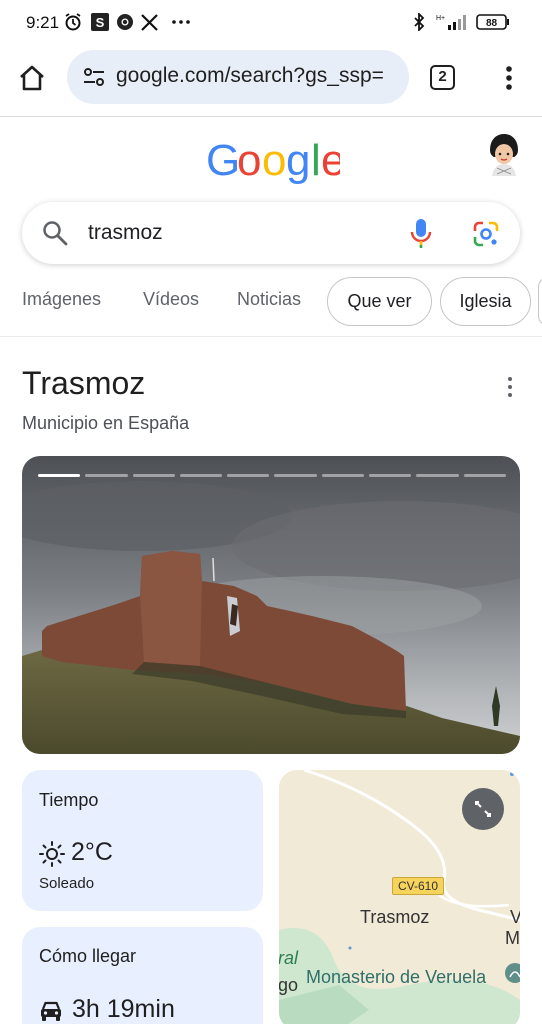  I want to click on map-edge-text: V, so click(515, 917).